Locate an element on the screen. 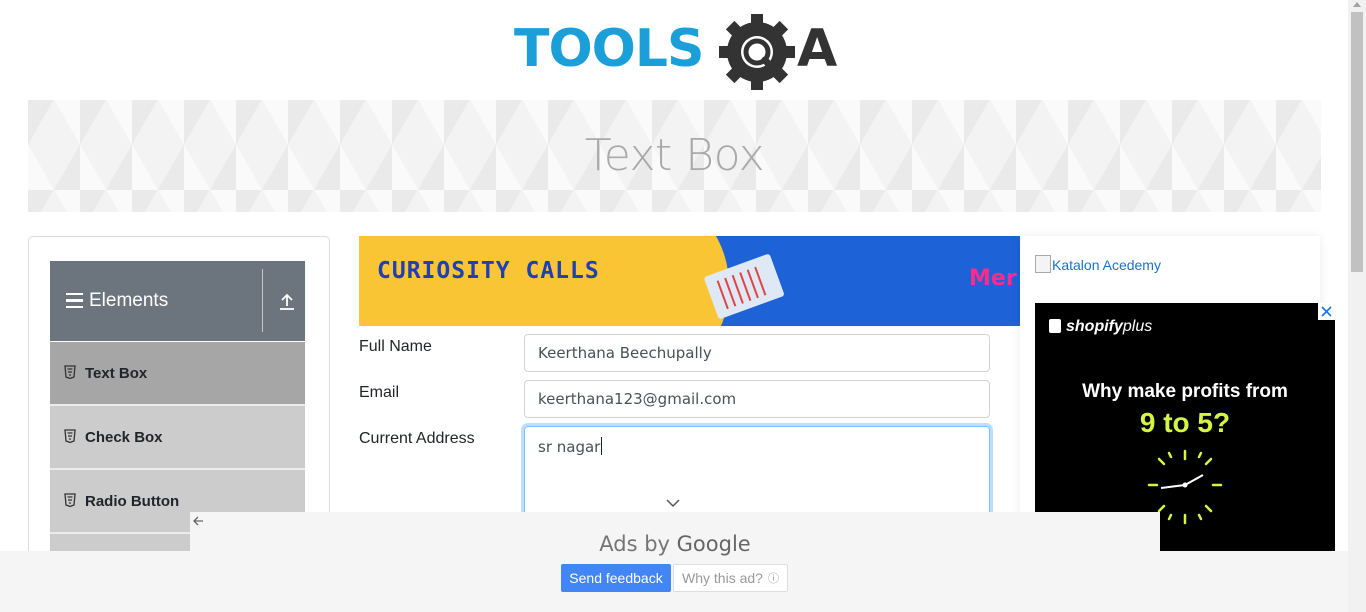  full-name-input: Keerthana Beechupally is located at coordinates (757, 353).